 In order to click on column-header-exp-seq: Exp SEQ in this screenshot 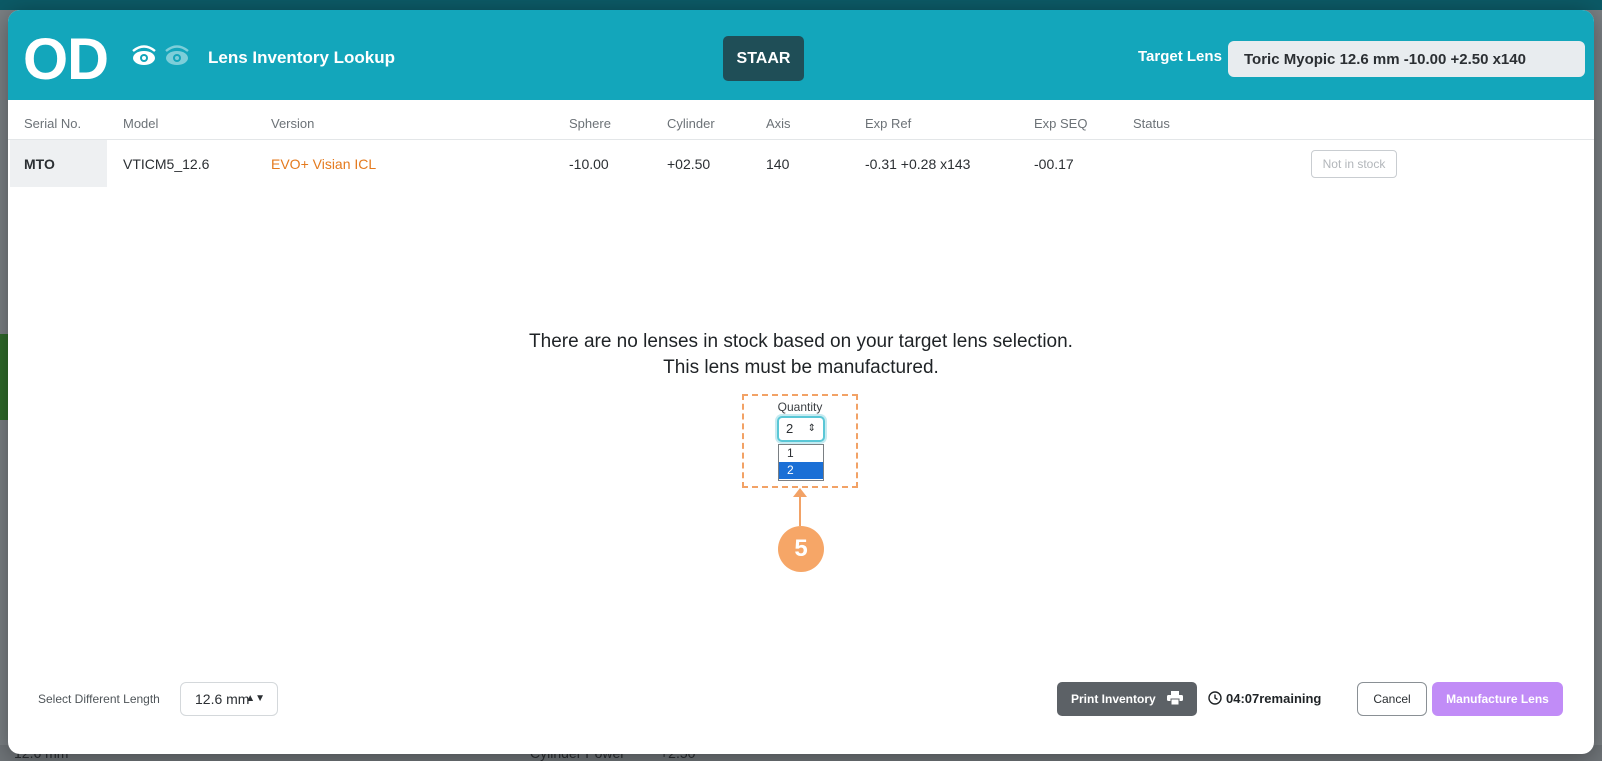, I will do `click(1061, 123)`.